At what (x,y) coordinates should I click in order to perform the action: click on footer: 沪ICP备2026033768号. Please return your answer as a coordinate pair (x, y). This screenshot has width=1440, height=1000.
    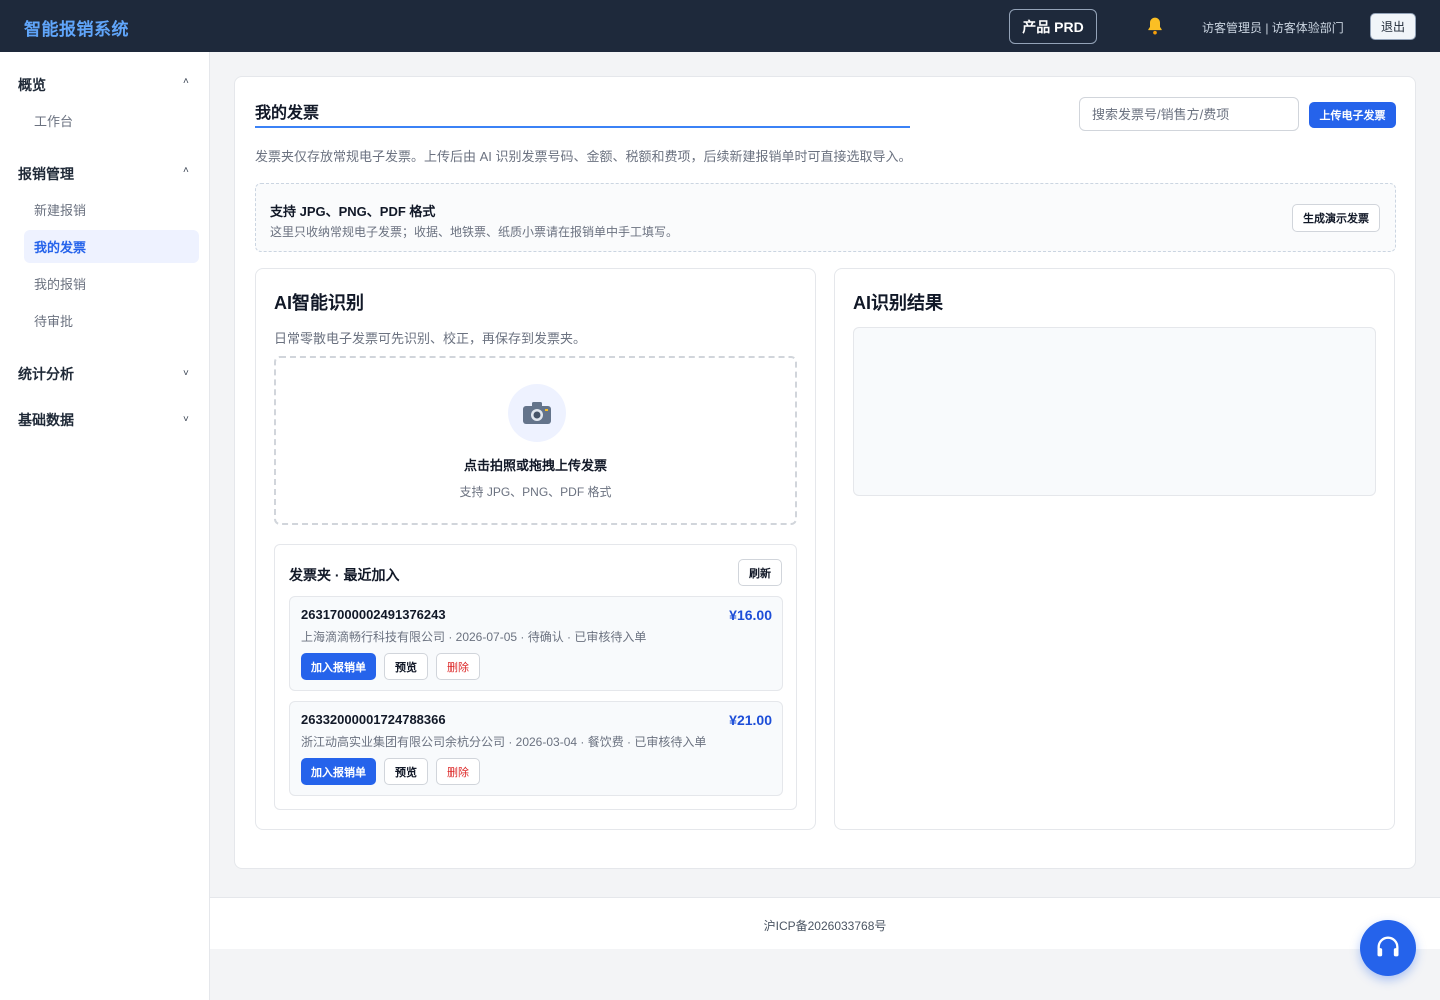
    Looking at the image, I should click on (825, 923).